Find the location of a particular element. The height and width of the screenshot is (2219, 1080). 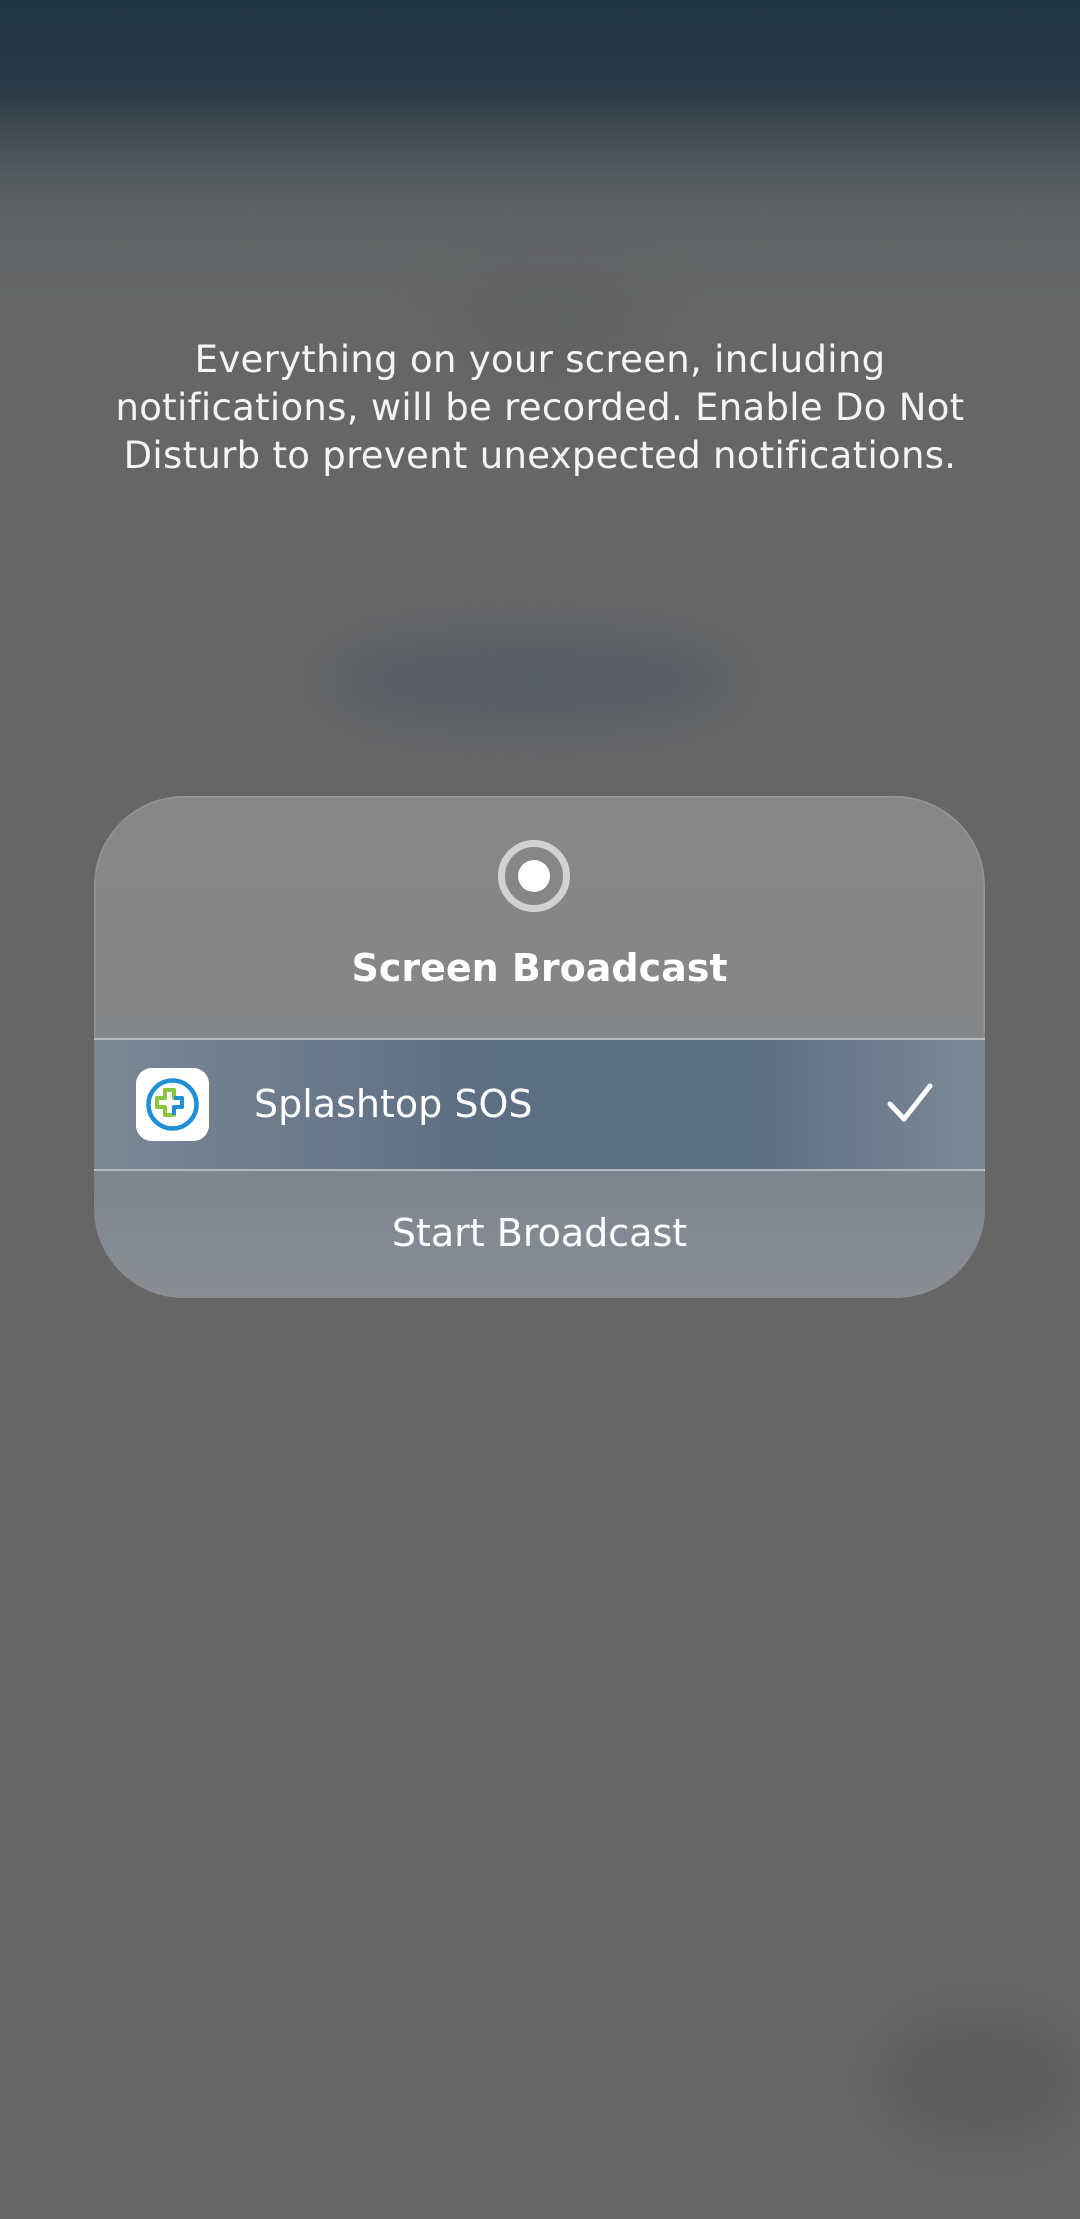

sheet-header: Screen Broadcast is located at coordinates (539, 917).